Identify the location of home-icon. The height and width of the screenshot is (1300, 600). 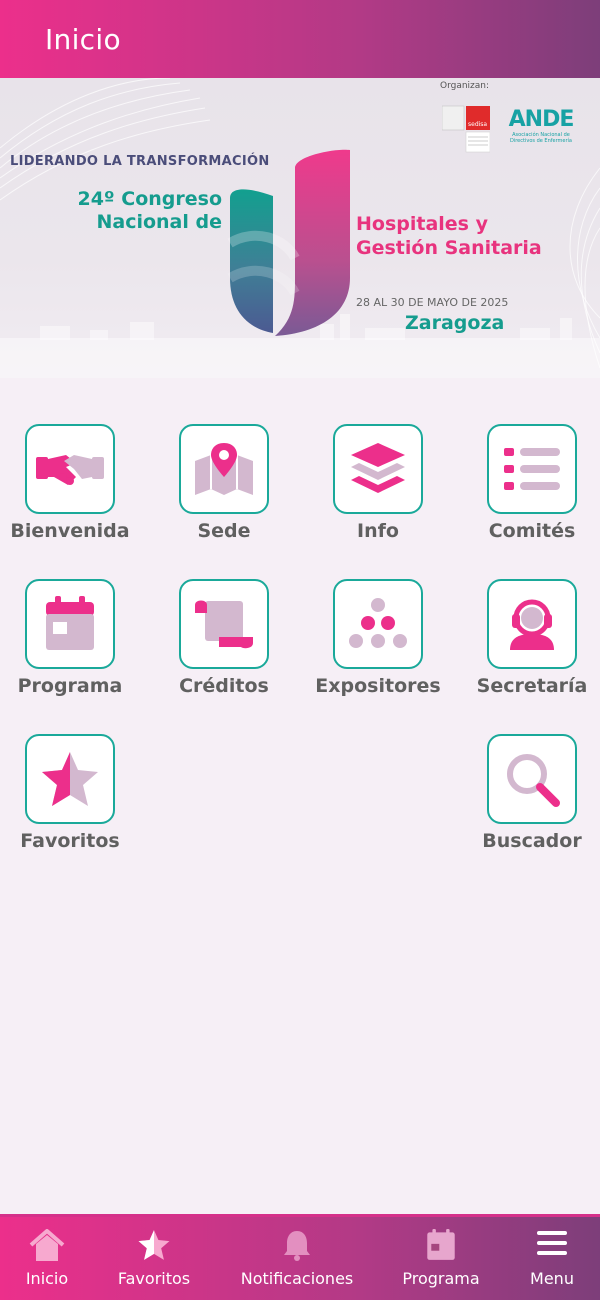
(47, 1245).